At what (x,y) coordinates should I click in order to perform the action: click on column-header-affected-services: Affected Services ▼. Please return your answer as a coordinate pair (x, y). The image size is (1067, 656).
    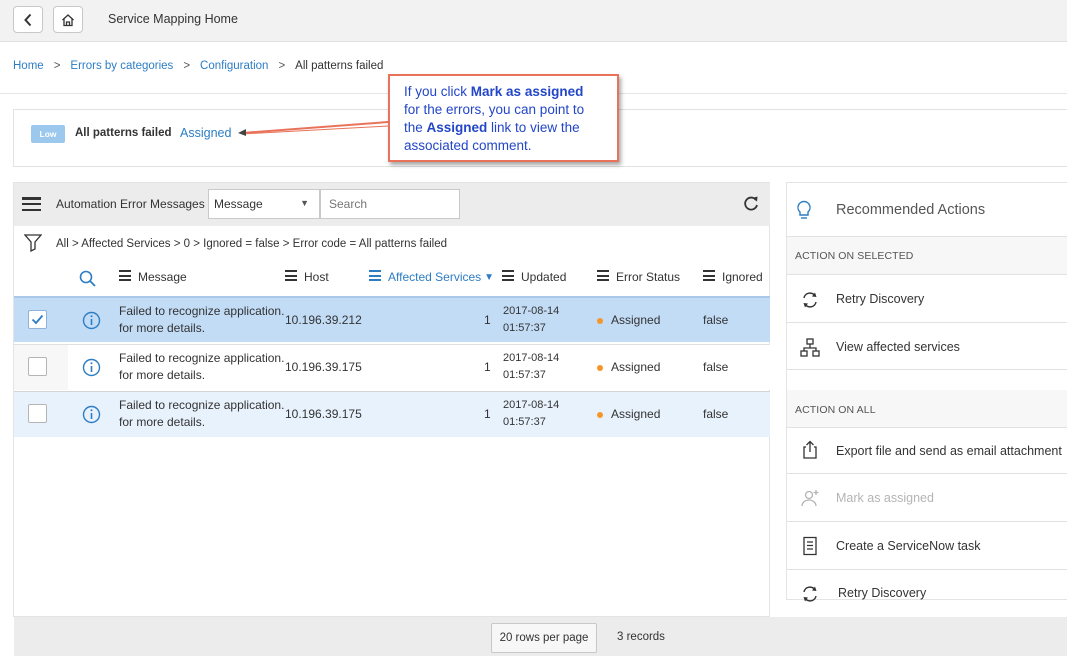
    Looking at the image, I should click on (431, 277).